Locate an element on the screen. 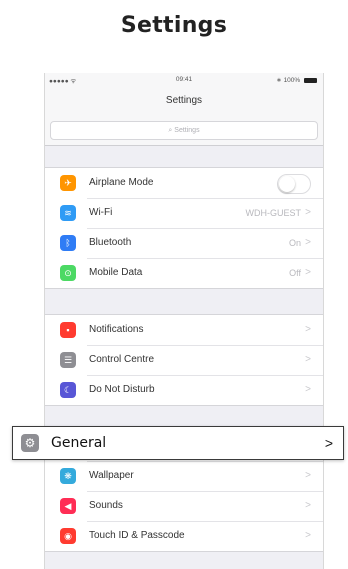 This screenshot has height=569, width=348. settings-row-label: Airplane Mode is located at coordinates (121, 182).